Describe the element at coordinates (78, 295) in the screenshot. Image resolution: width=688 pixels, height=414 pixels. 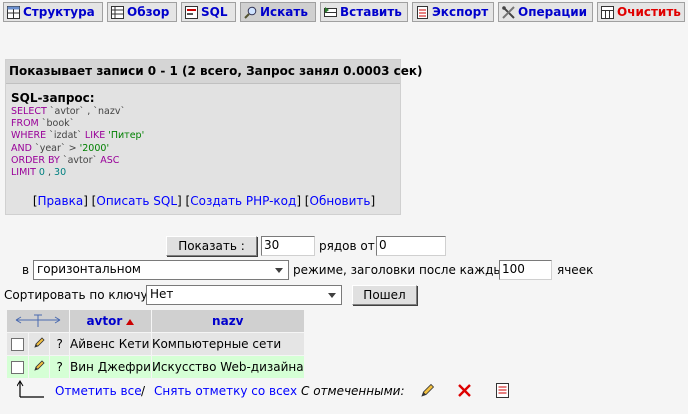
I see `sort-by-key-label: Сортировать по ключу:` at that location.